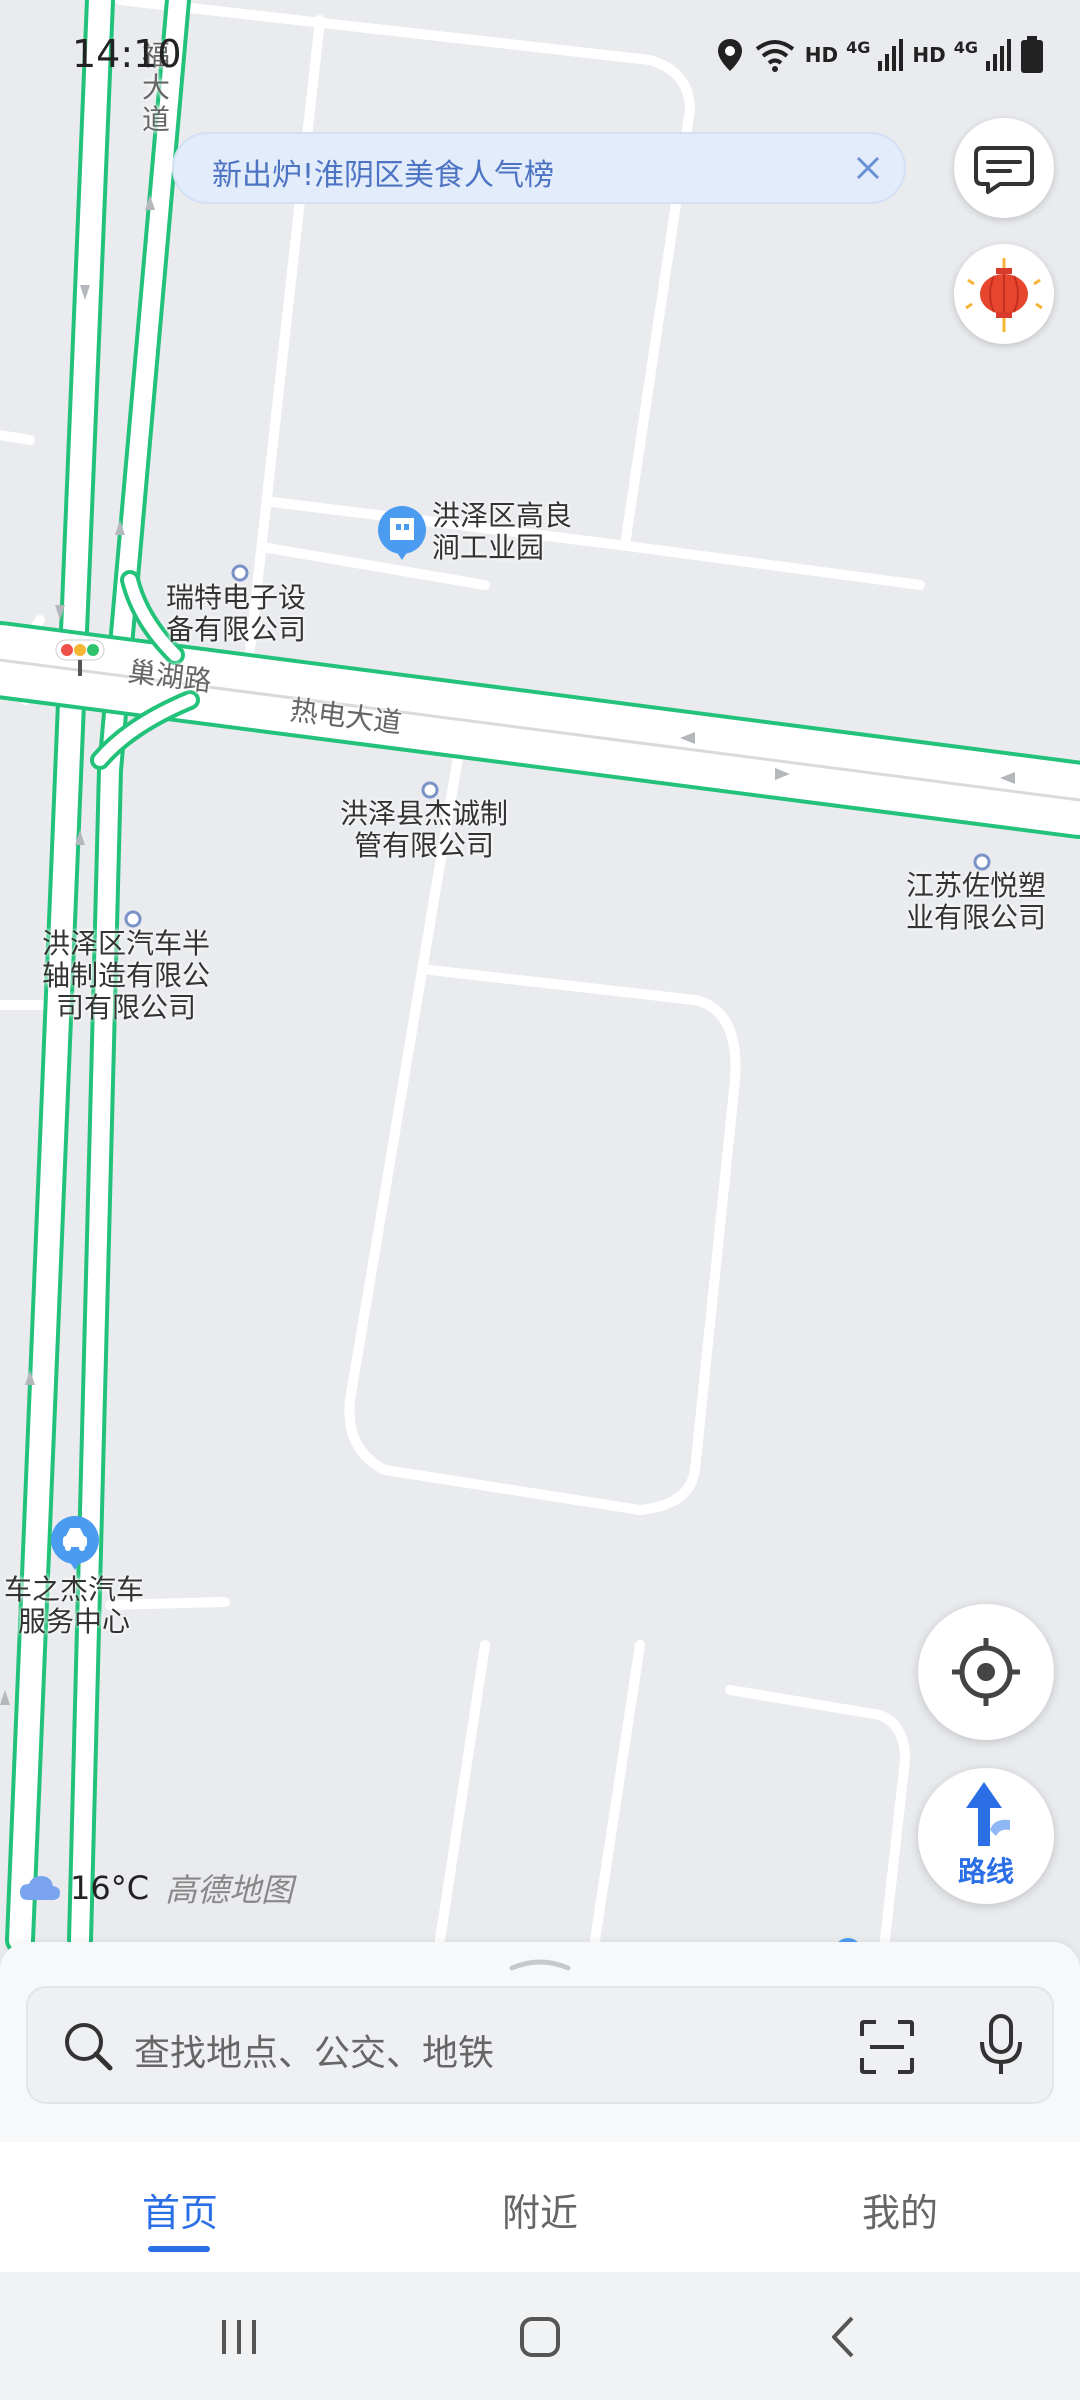  I want to click on lantern-icon, so click(1004, 295).